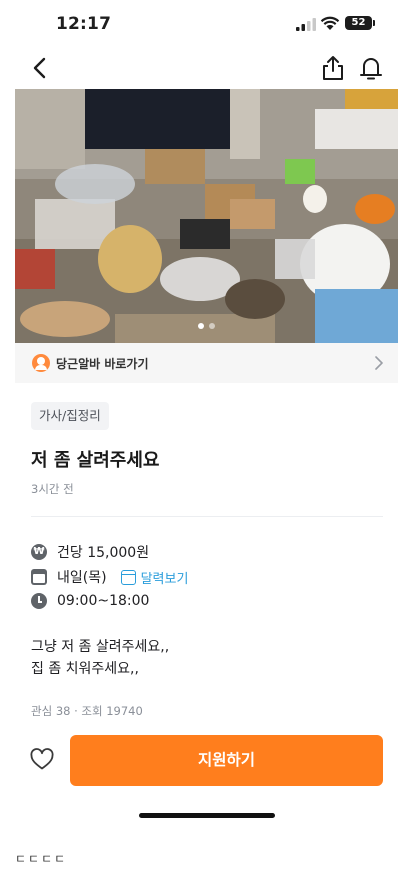 The width and height of the screenshot is (413, 877). I want to click on pay-row: ₩ 건당 15,000원, so click(90, 552).